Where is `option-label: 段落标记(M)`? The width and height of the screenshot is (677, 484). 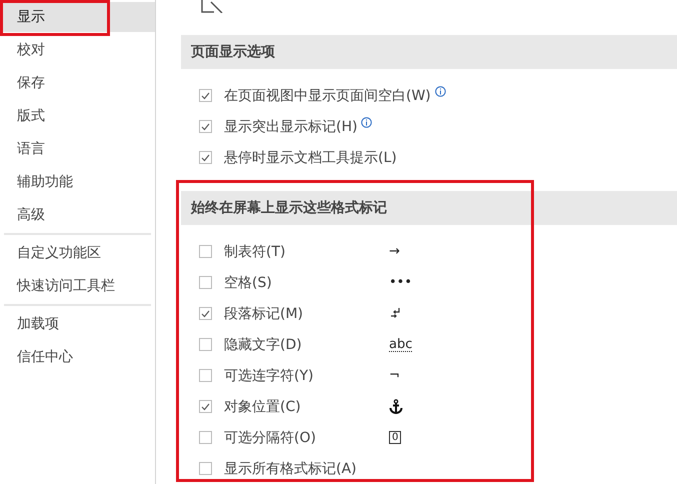
option-label: 段落标记(M) is located at coordinates (264, 313).